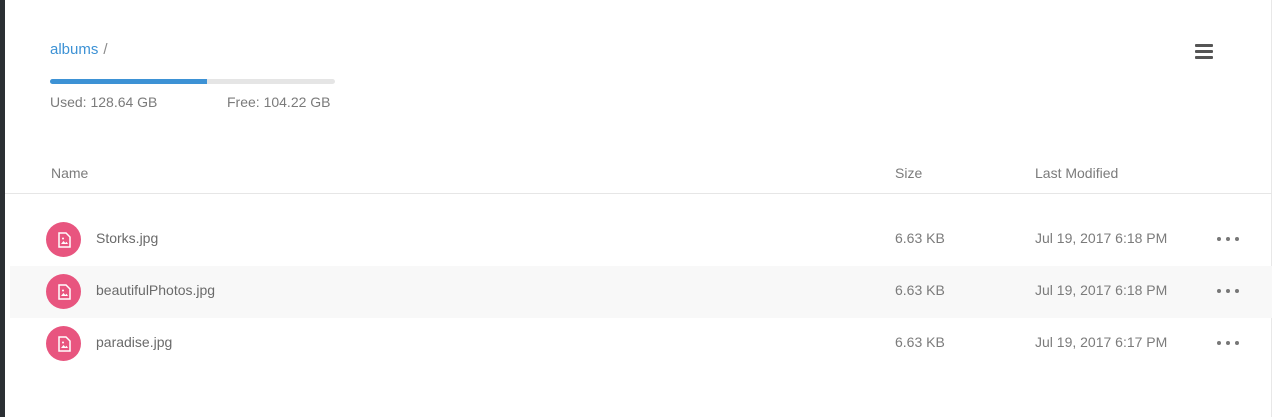 The height and width of the screenshot is (417, 1272). I want to click on file-name: paradise.jpg, so click(134, 342).